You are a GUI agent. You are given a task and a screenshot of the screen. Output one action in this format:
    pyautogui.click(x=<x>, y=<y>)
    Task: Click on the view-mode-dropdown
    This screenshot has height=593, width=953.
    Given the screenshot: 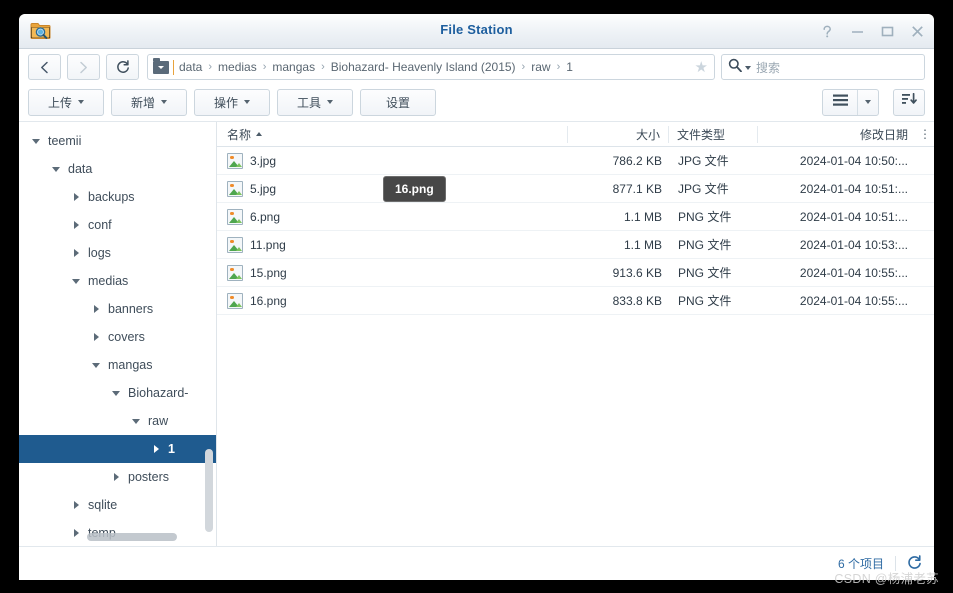 What is the action you would take?
    pyautogui.click(x=867, y=102)
    